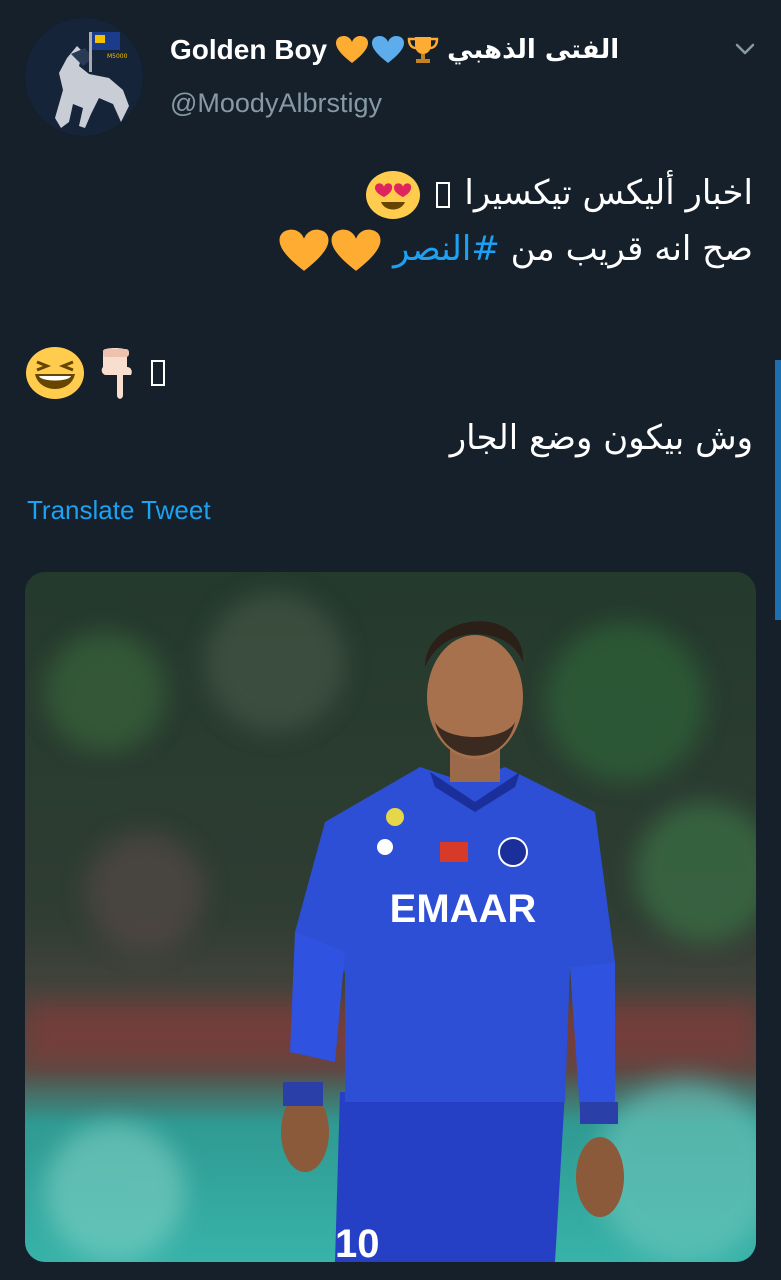  Describe the element at coordinates (116, 373) in the screenshot. I see `pointing-down-hand-icon` at that location.